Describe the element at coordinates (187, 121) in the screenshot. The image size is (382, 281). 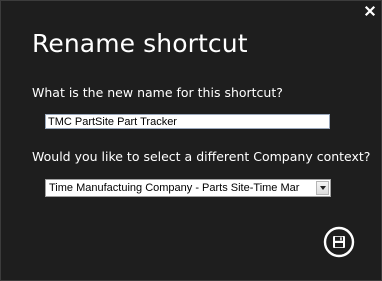
I see `shortcut-name-input` at that location.